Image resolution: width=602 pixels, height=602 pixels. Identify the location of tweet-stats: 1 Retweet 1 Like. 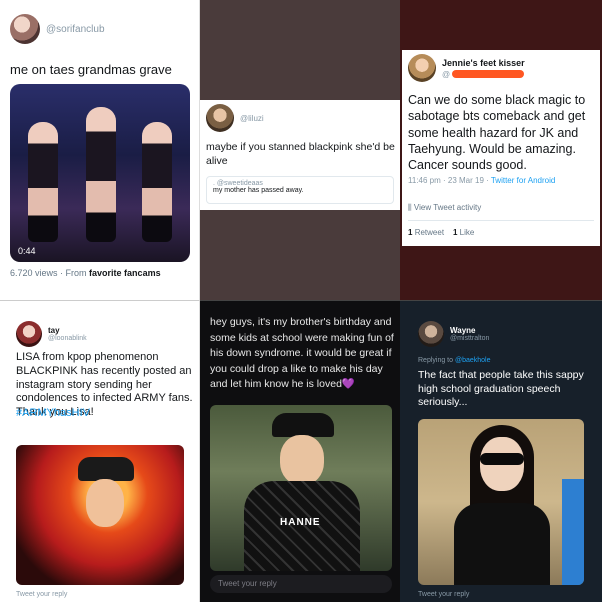
(441, 232).